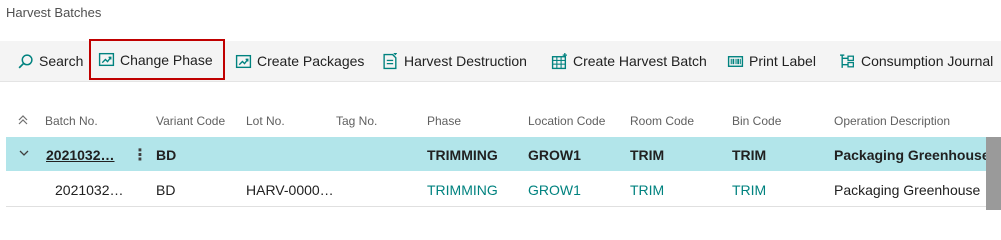 This screenshot has width=1001, height=240. I want to click on page-title: Harvest Batches, so click(54, 12).